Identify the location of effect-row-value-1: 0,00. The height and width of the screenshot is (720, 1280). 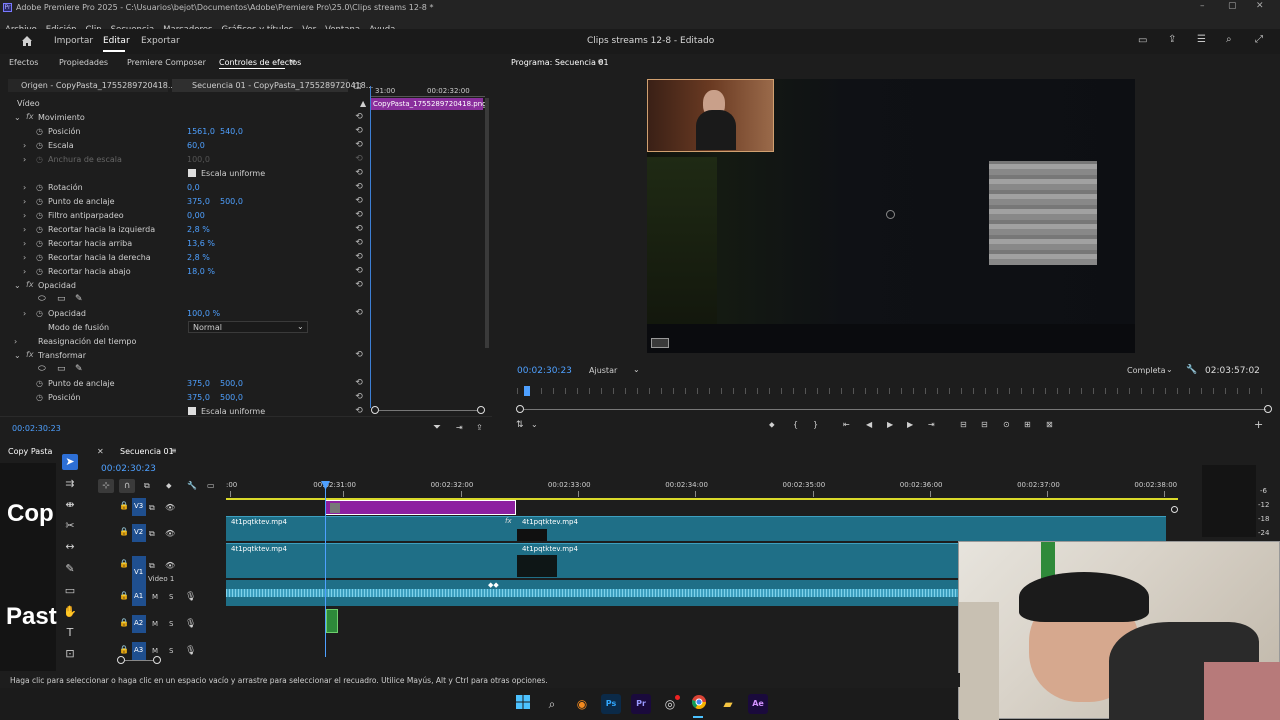
(196, 215).